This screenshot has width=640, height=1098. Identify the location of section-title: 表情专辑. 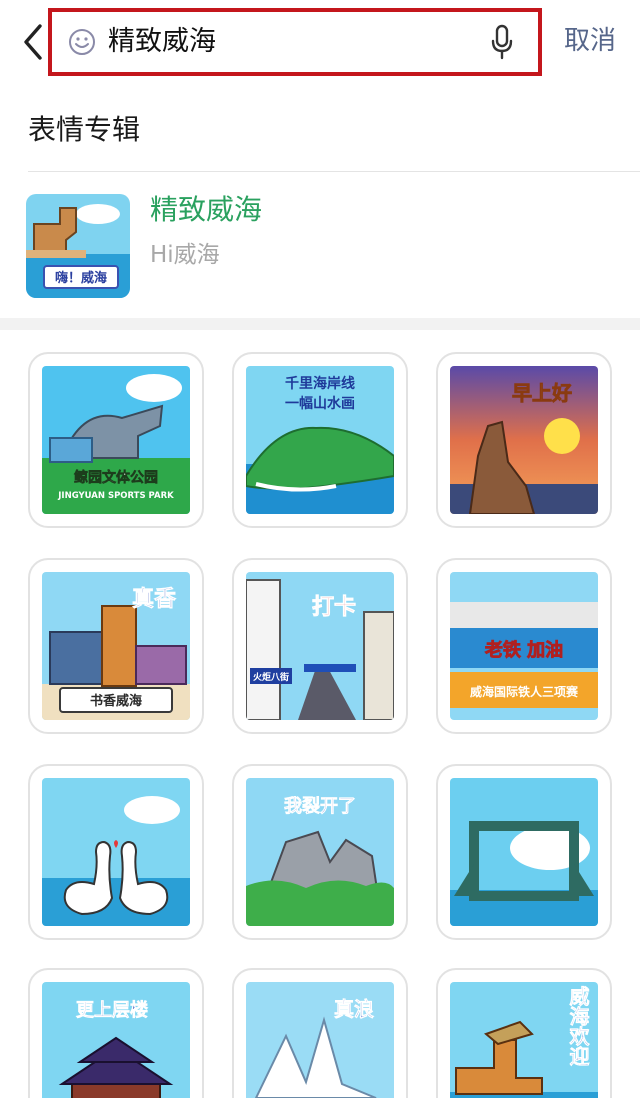
(84, 129).